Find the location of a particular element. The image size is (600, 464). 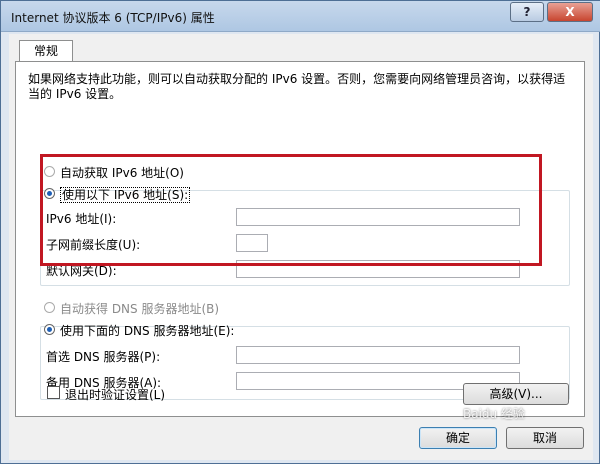

help-button: ? is located at coordinates (527, 12).